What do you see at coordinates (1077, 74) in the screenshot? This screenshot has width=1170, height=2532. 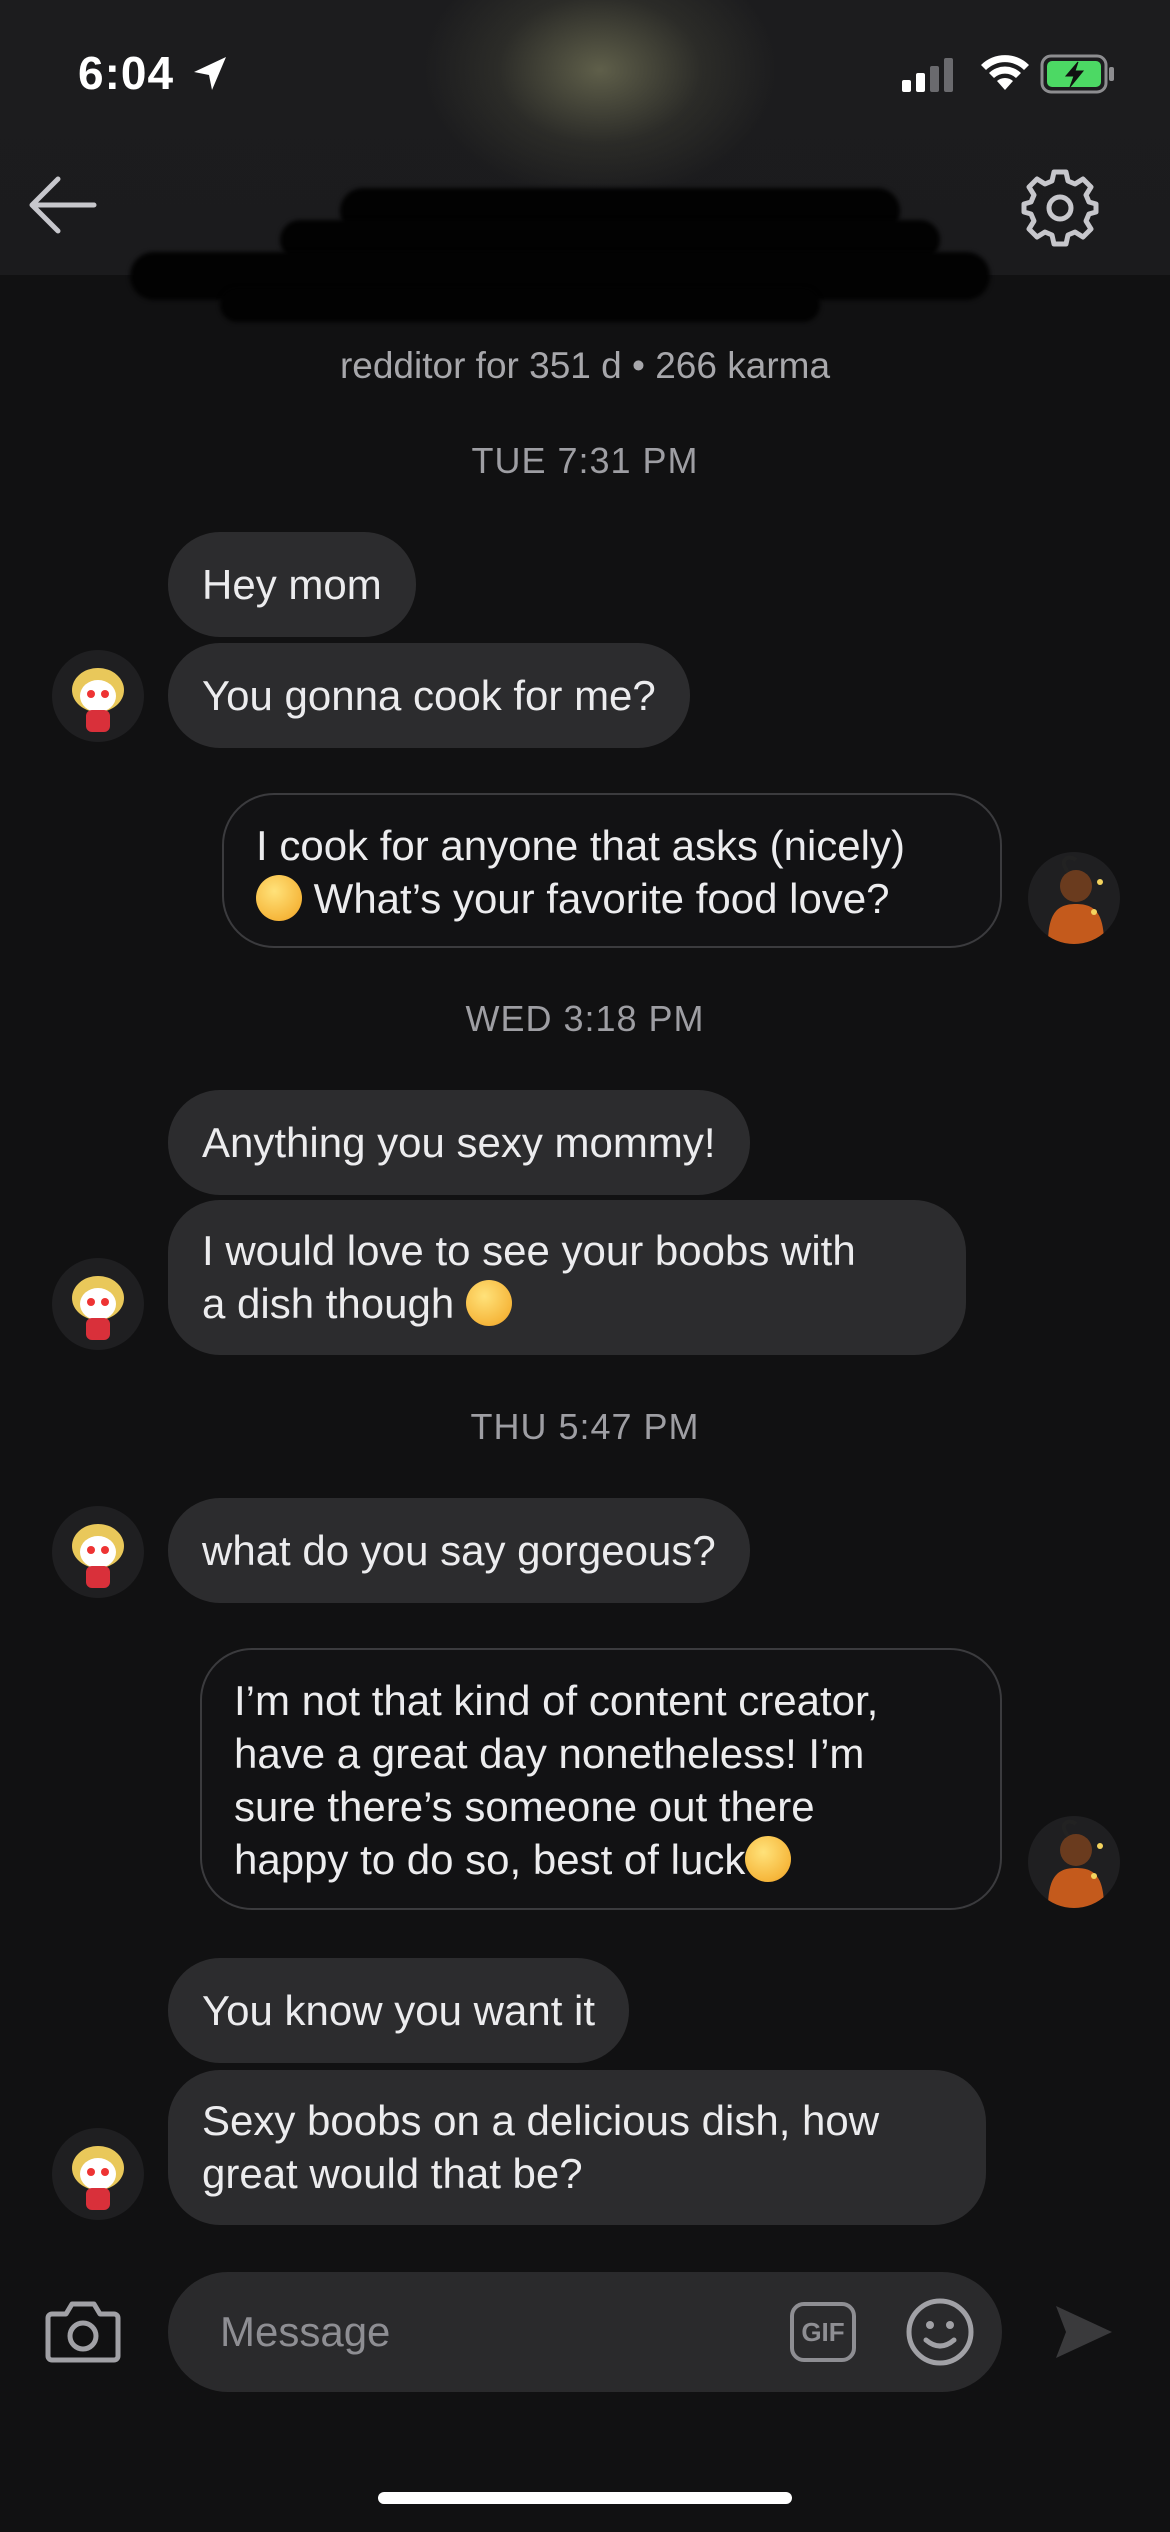 I see `battery-charging-icon` at bounding box center [1077, 74].